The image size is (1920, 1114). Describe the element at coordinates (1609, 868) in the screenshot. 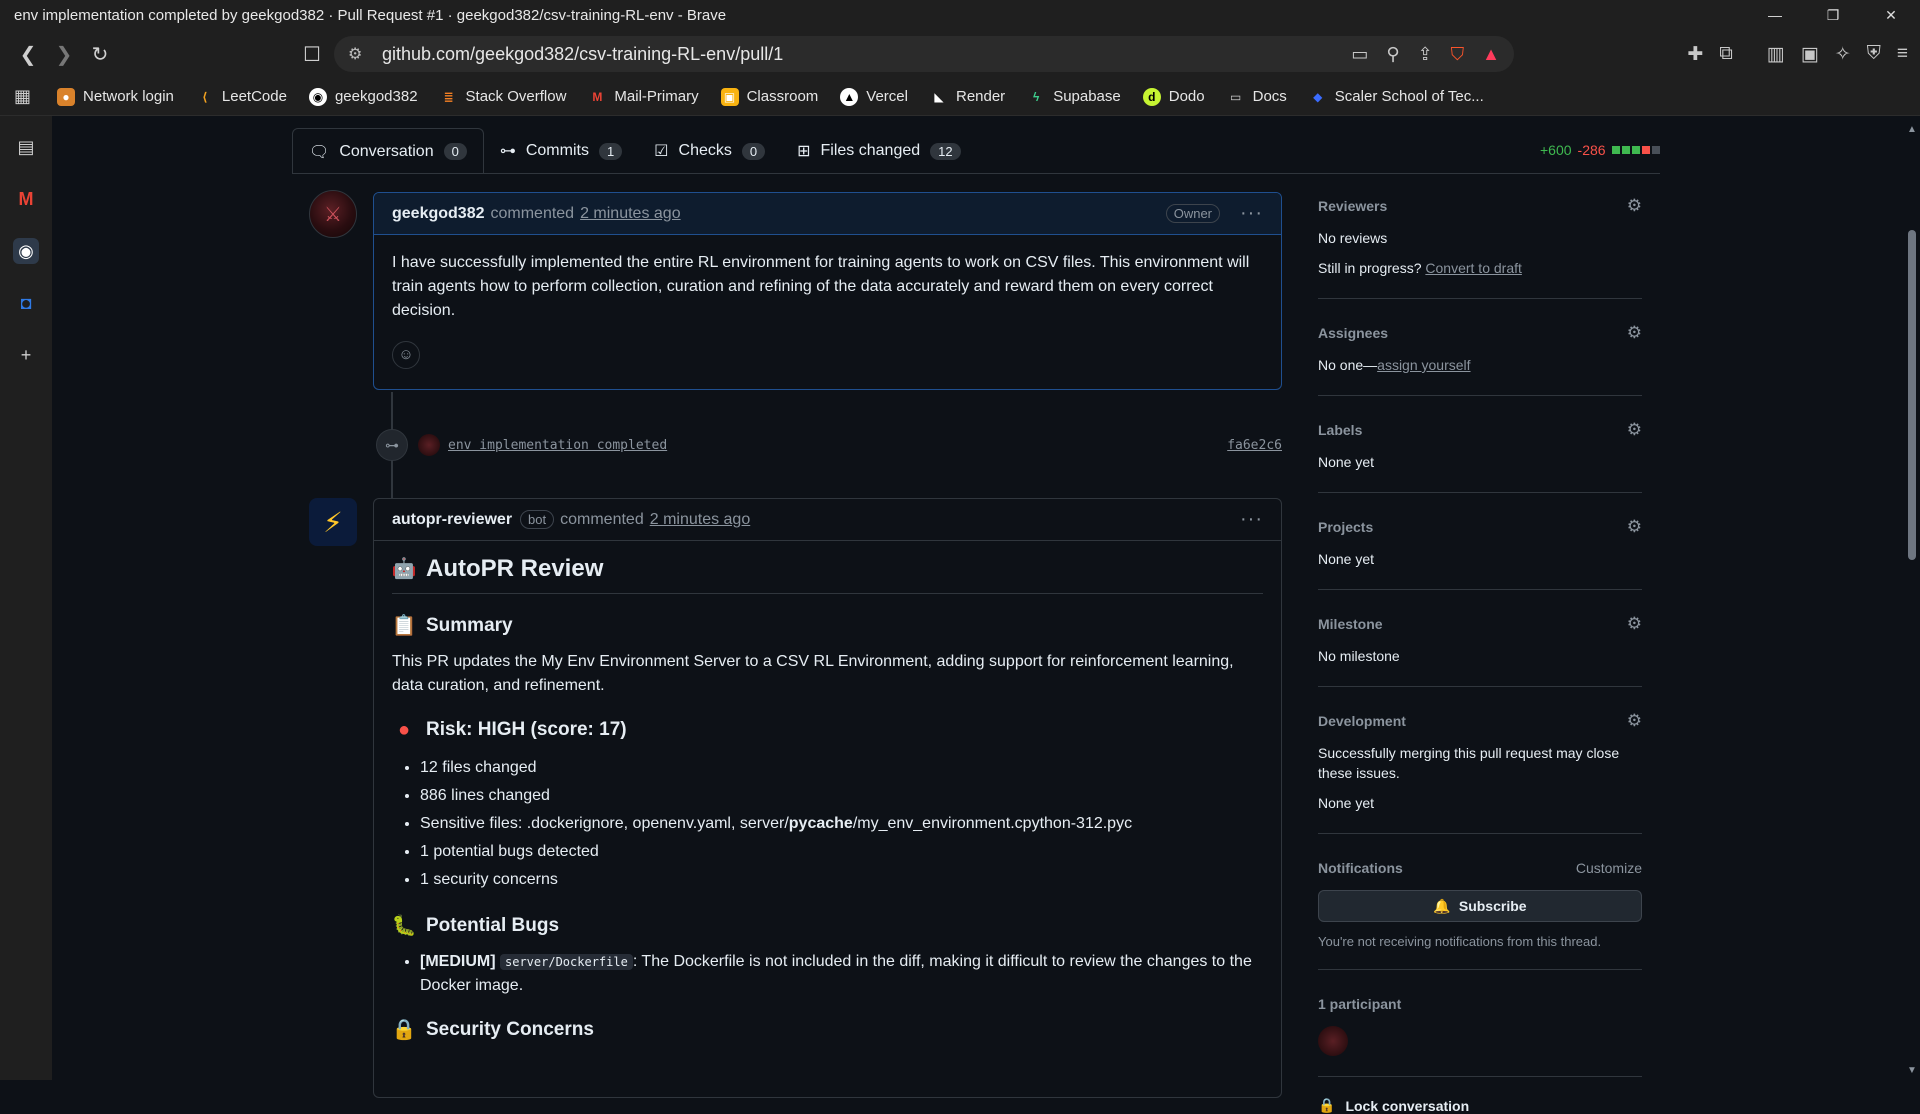

I see `customize-link: Customize` at that location.